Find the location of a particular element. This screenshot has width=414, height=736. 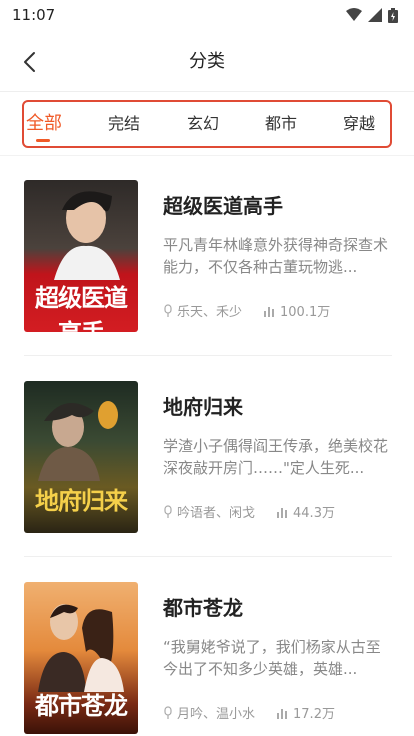

back-button is located at coordinates (30, 62).